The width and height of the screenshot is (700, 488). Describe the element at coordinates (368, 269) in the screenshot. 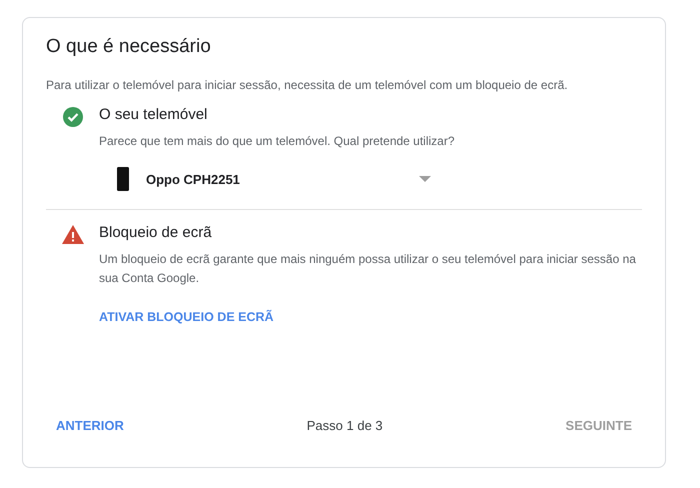

I see `requirement-description: Um bloqueio de ecrã garante que mais ninguém possa utilizar o seu telemóvel para iniciar sessão na sua Conta Google.` at that location.